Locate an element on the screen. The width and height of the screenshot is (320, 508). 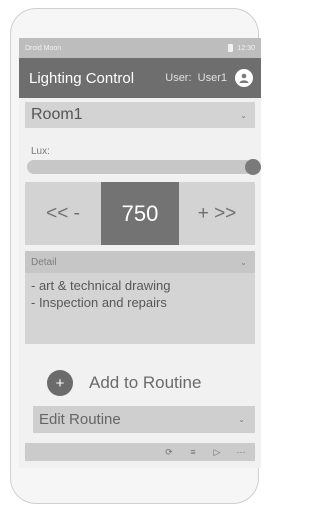
detail-line: - art & technical drawing is located at coordinates (101, 285).